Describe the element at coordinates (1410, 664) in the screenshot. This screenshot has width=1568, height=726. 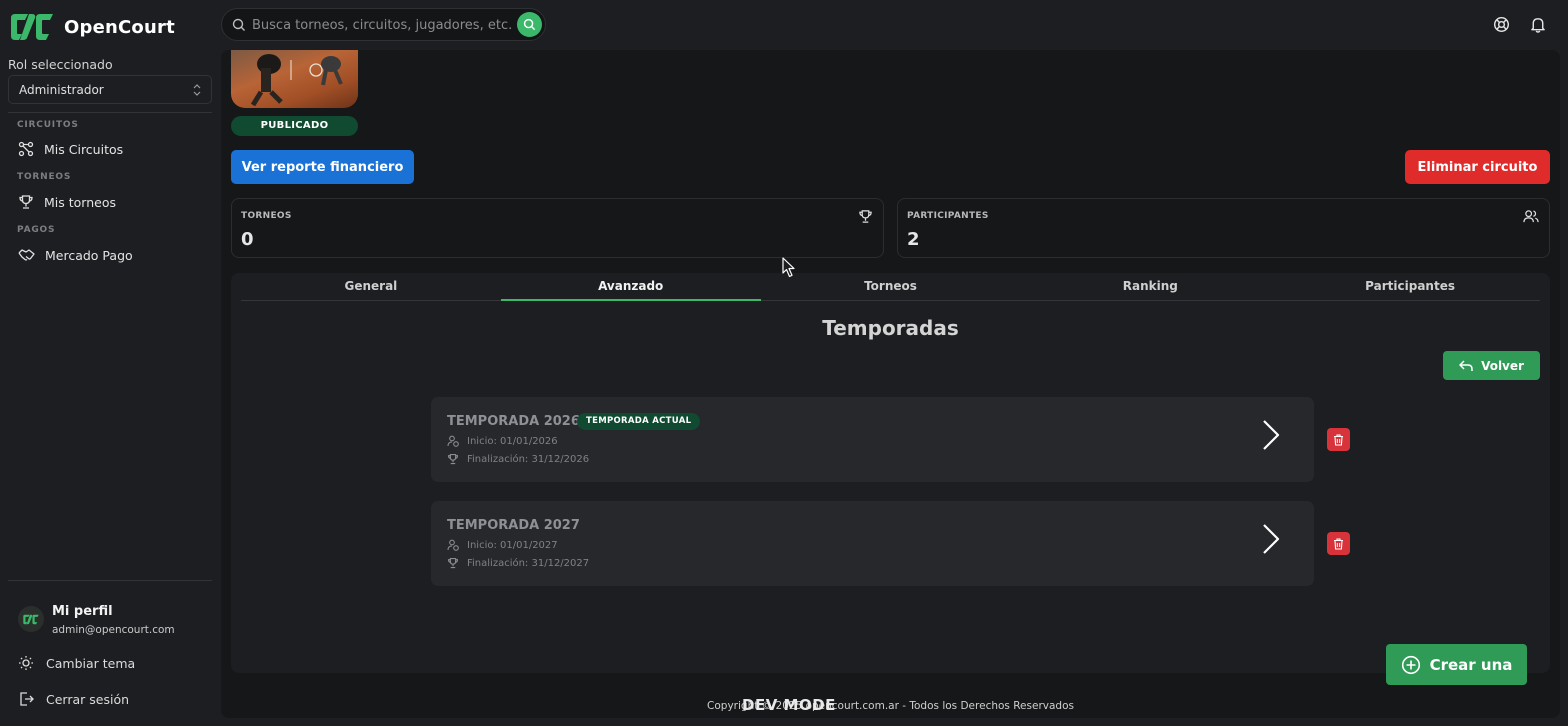
I see `plus-circle-icon` at that location.